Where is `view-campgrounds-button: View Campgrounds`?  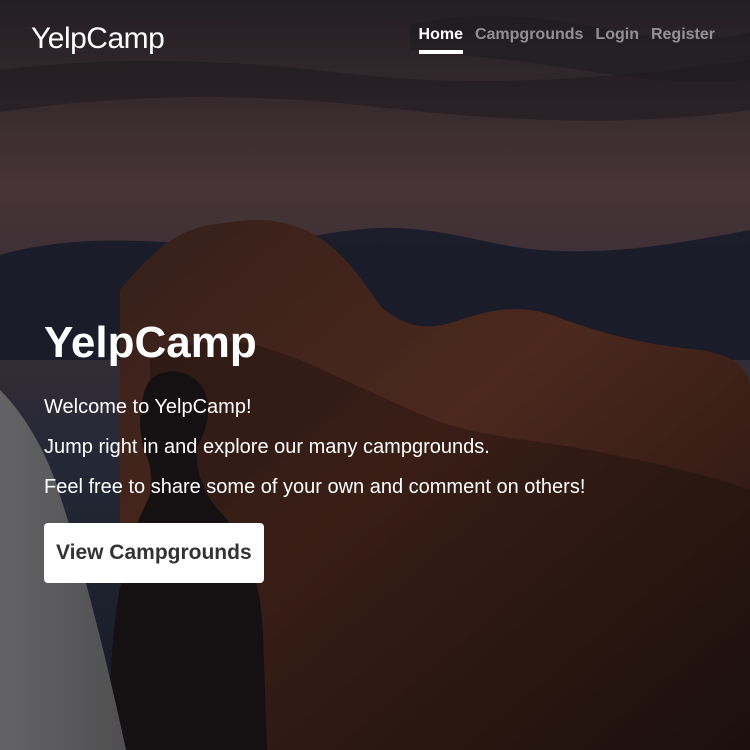
view-campgrounds-button: View Campgrounds is located at coordinates (154, 552).